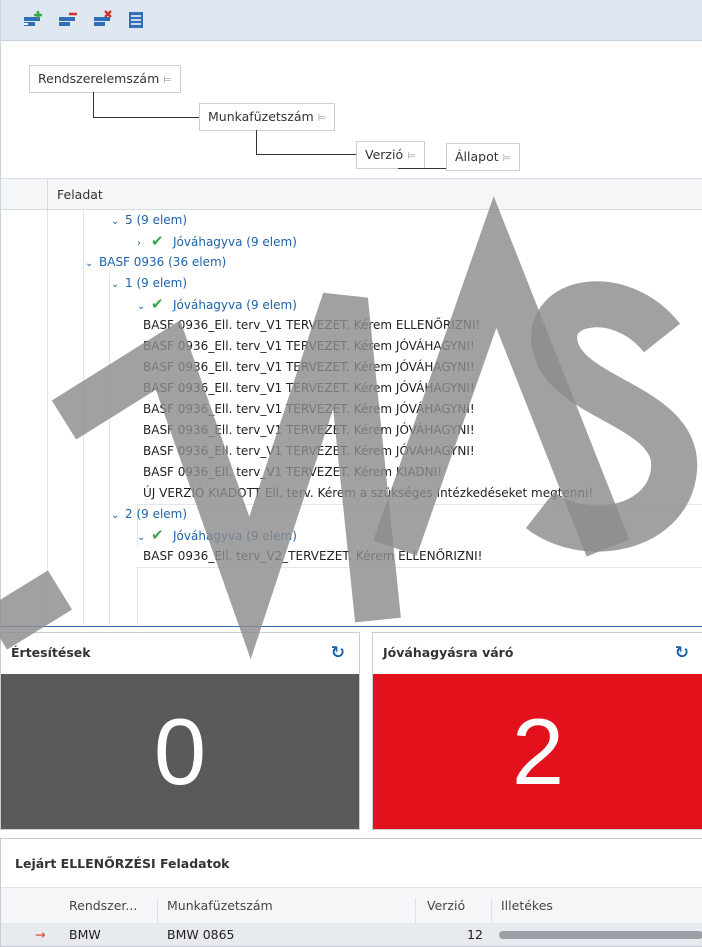  I want to click on tile-count: 2, so click(538, 751).